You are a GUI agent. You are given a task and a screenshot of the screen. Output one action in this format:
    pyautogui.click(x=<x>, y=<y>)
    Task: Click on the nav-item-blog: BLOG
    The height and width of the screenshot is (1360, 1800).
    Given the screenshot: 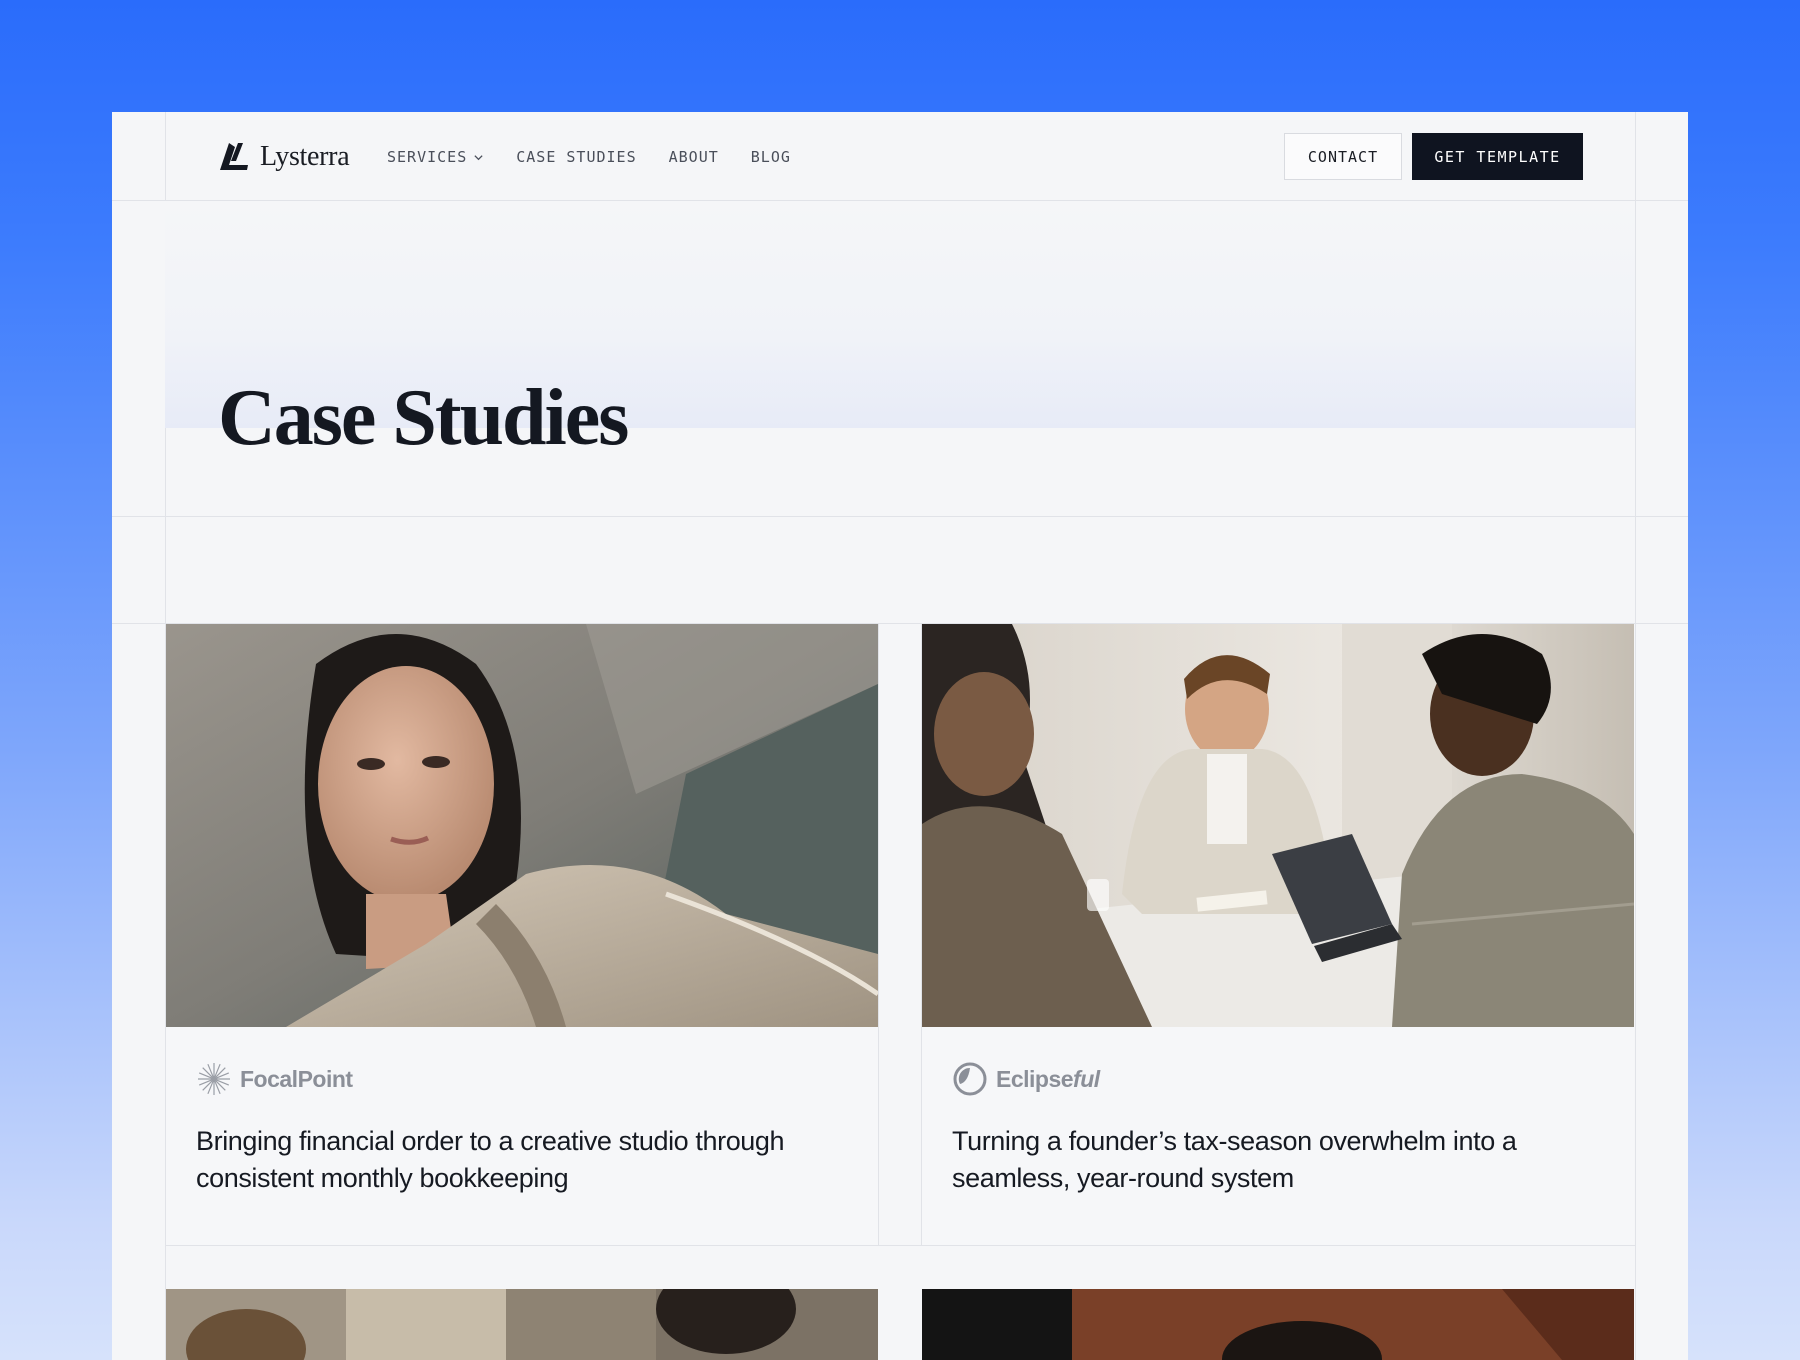 What is the action you would take?
    pyautogui.click(x=771, y=157)
    